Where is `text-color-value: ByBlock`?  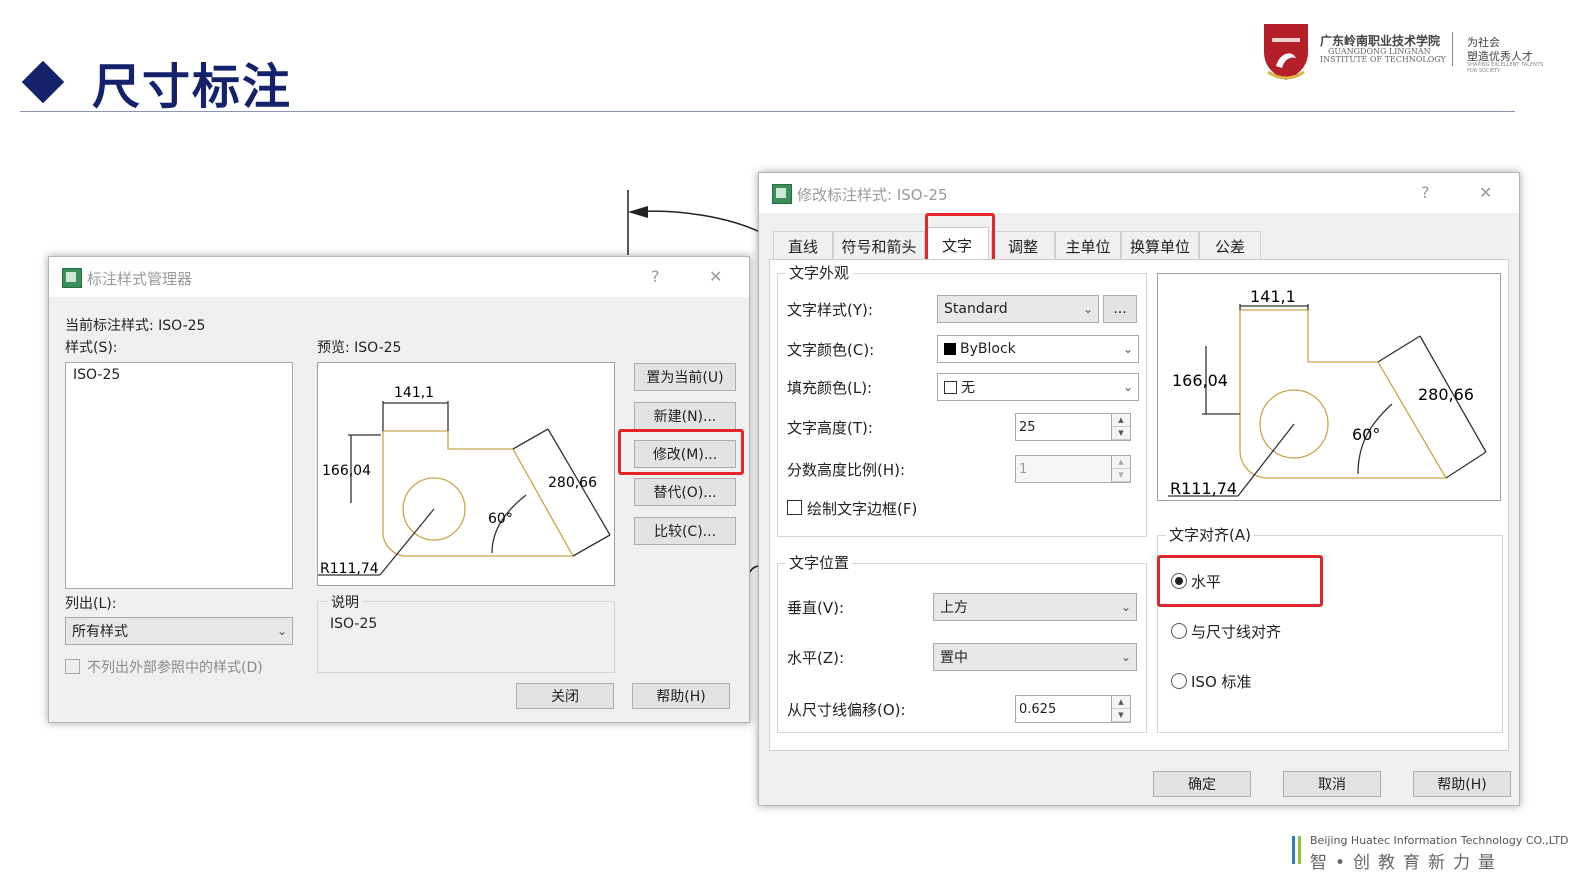 text-color-value: ByBlock is located at coordinates (988, 349).